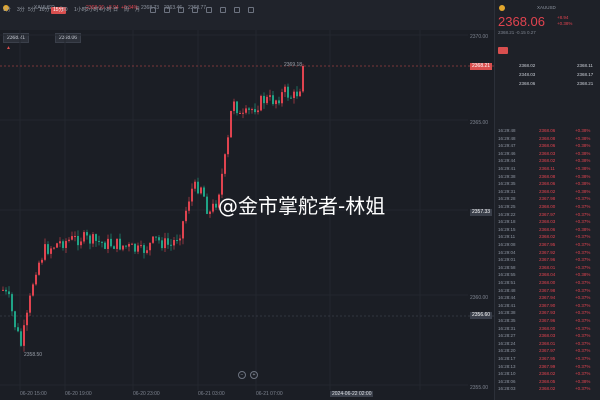  Describe the element at coordinates (254, 375) in the screenshot. I see `zoom-in-button: +` at that location.